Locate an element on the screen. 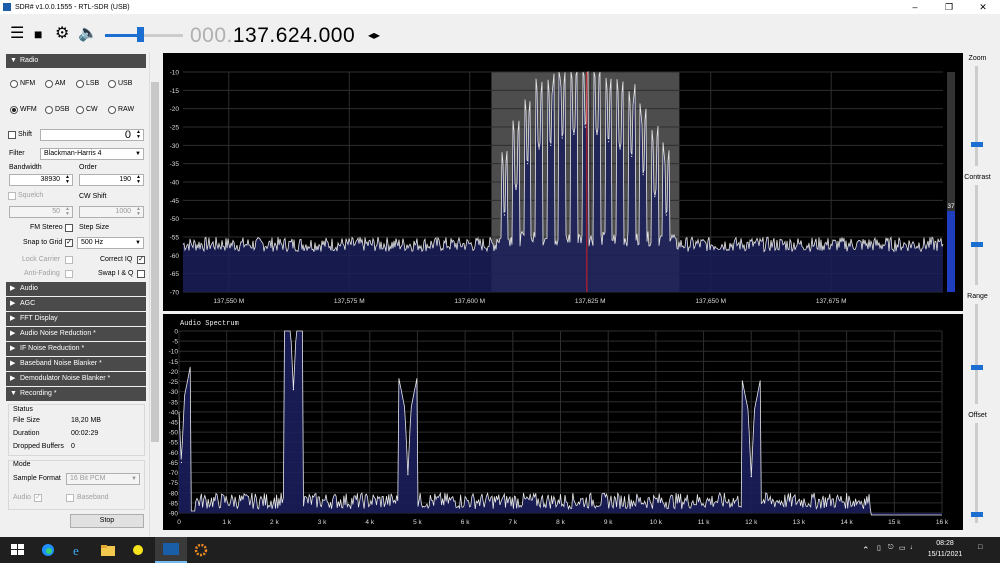 This screenshot has width=1000, height=563. stop-recording-button: Stop is located at coordinates (107, 521).